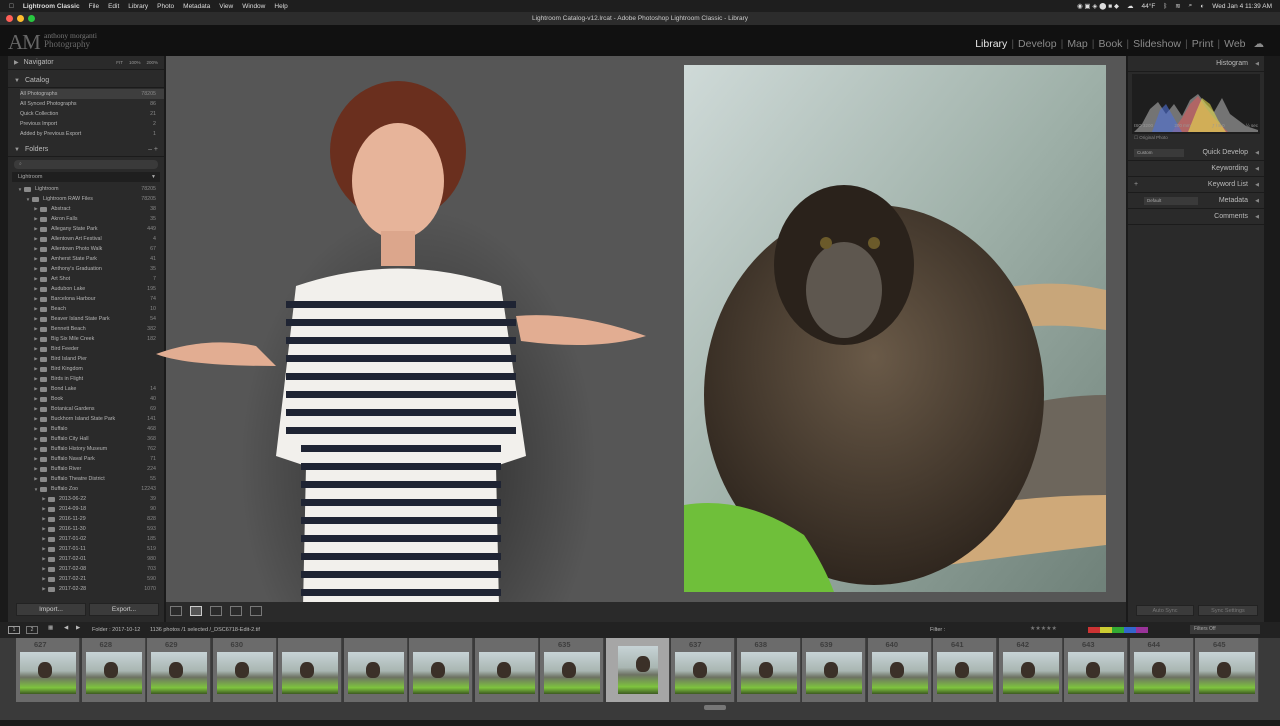 The width and height of the screenshot is (1280, 726). What do you see at coordinates (280, 6) in the screenshot?
I see `menu-help: Help` at bounding box center [280, 6].